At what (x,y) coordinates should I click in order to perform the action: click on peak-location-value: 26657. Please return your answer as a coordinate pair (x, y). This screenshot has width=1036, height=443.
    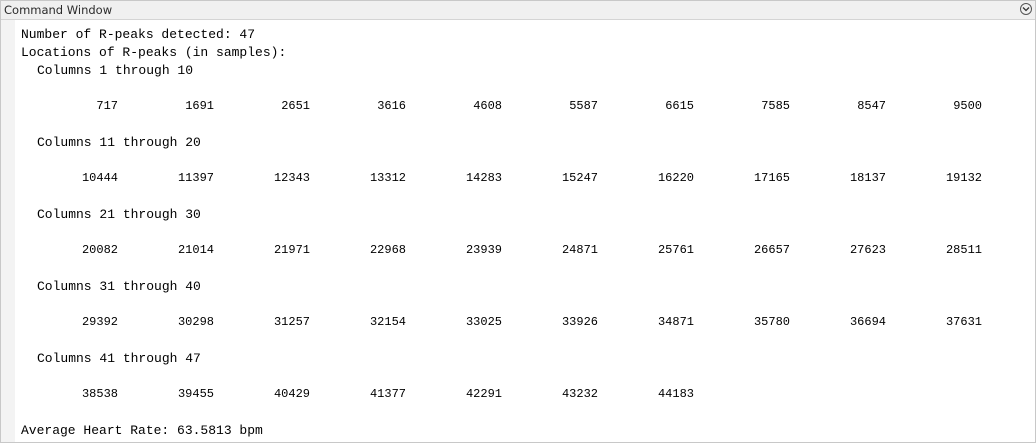
    Looking at the image, I should click on (771, 250).